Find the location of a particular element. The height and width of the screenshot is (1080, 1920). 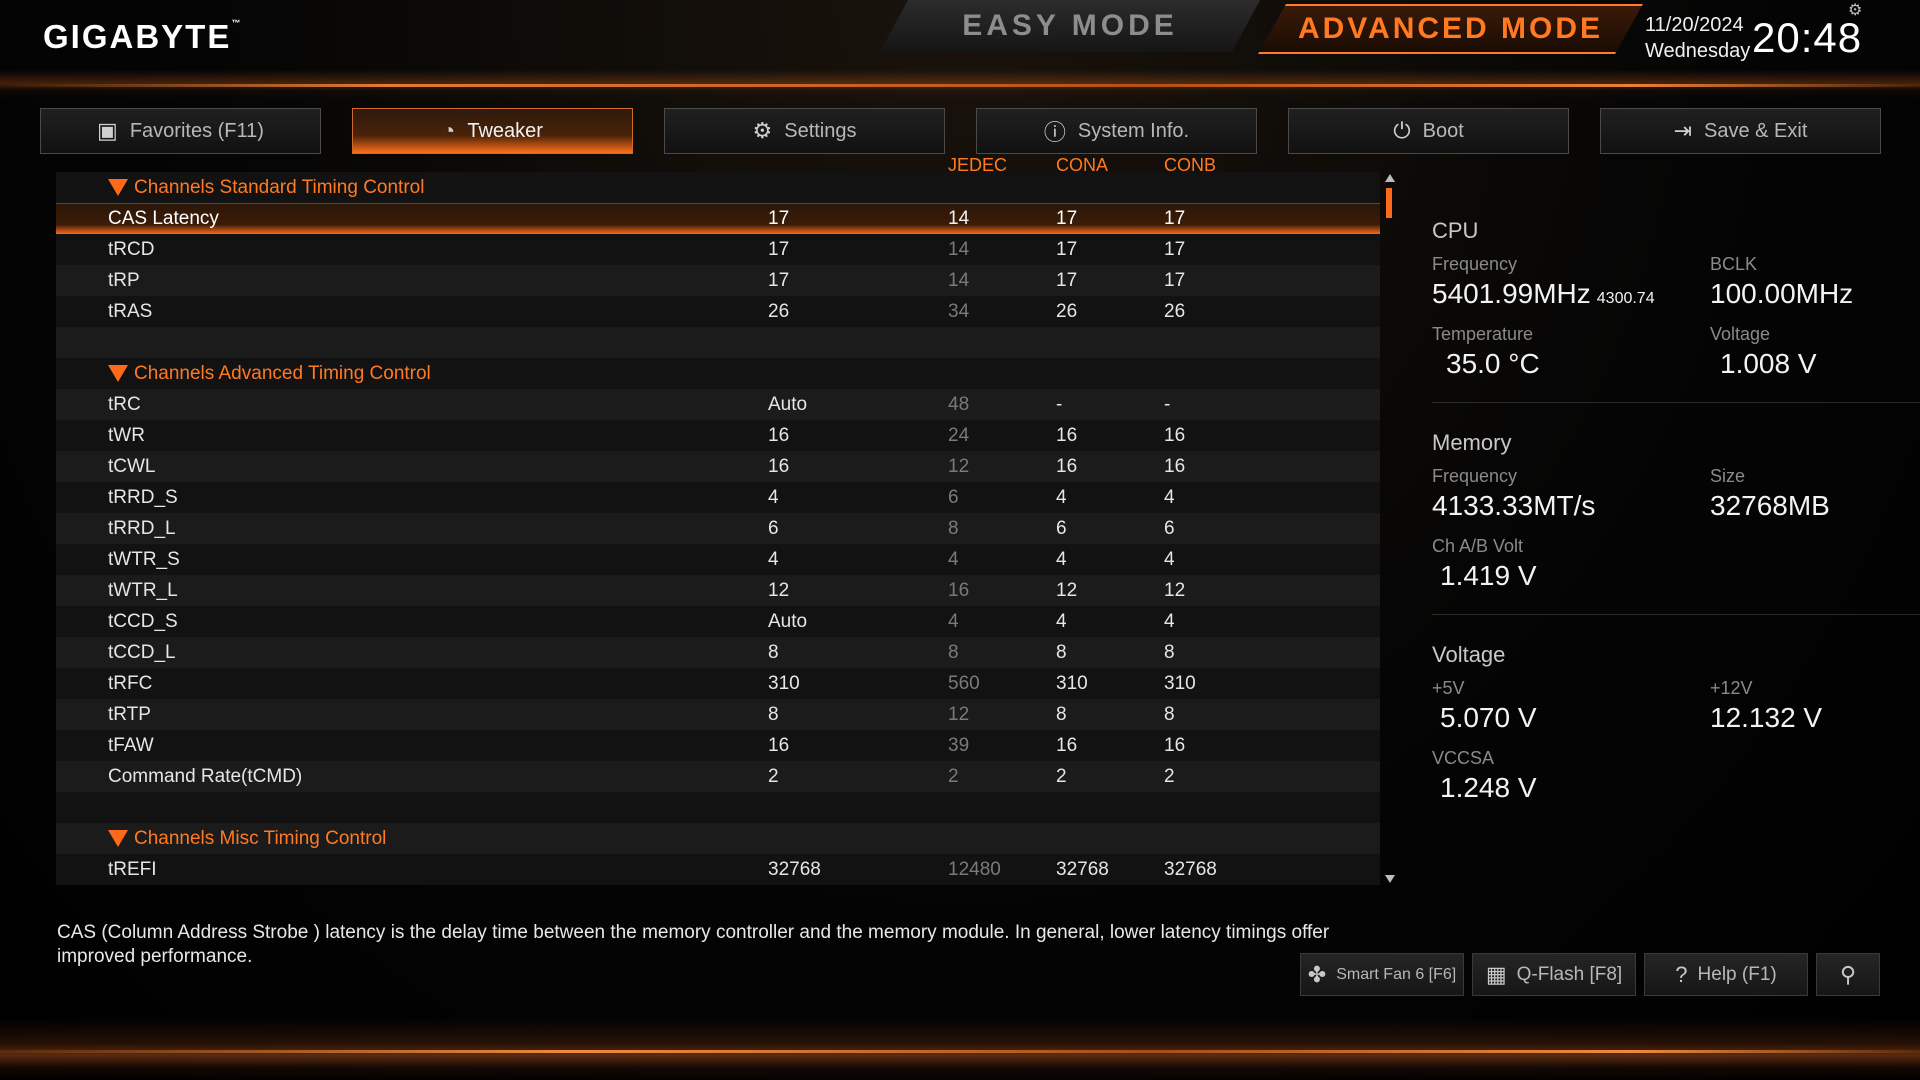

scroll-up-arrow-icon is located at coordinates (1390, 178).